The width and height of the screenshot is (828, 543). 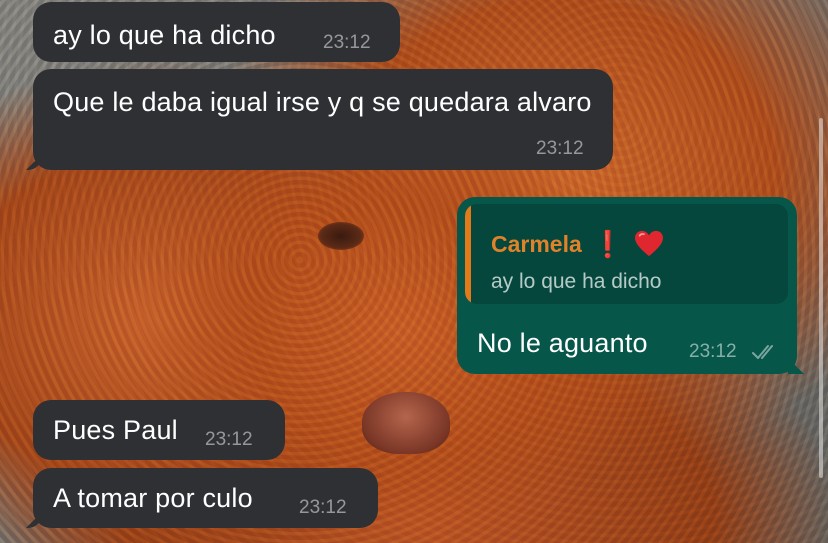 What do you see at coordinates (576, 281) in the screenshot?
I see `reply-quote-text: ay lo que ha dicho` at bounding box center [576, 281].